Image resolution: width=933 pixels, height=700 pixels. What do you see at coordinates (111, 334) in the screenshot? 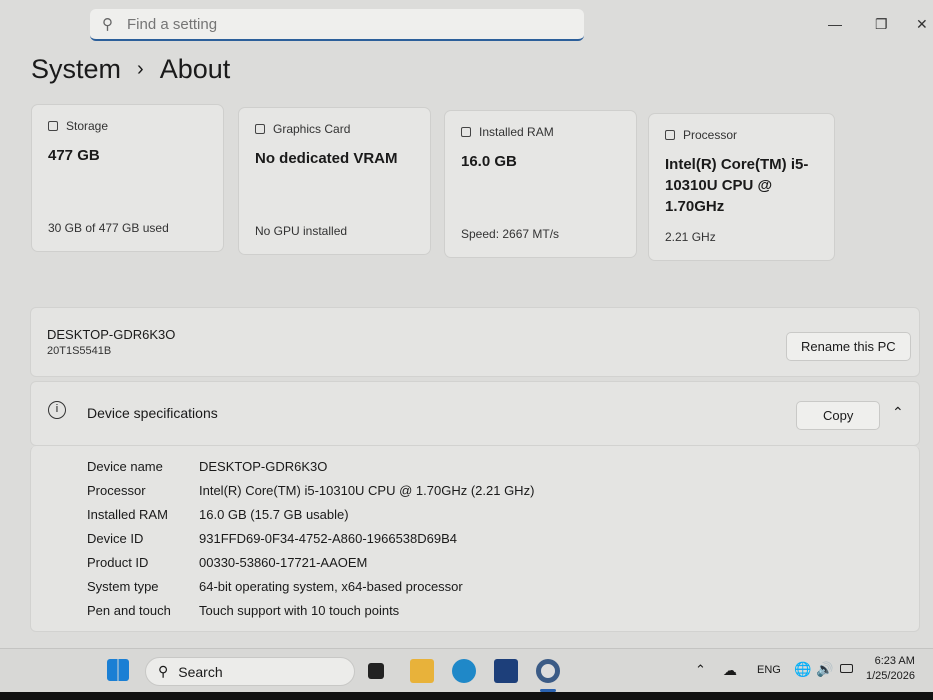
I see `pc-name: DESKTOP-GDR6K3O` at bounding box center [111, 334].